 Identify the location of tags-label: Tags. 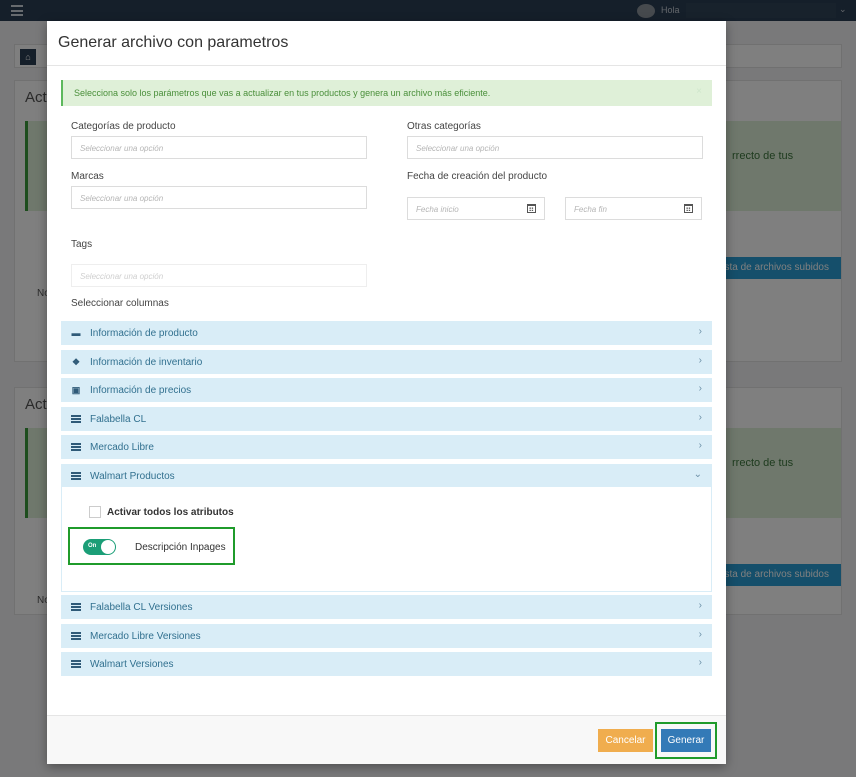
(82, 244).